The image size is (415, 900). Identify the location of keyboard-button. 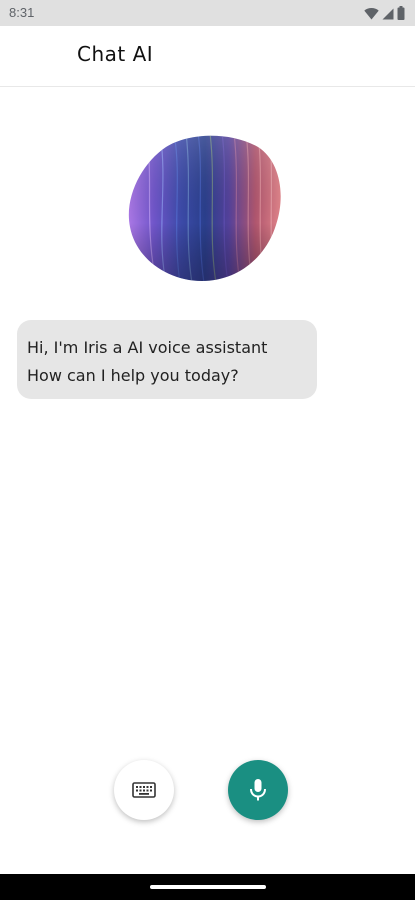
(144, 790).